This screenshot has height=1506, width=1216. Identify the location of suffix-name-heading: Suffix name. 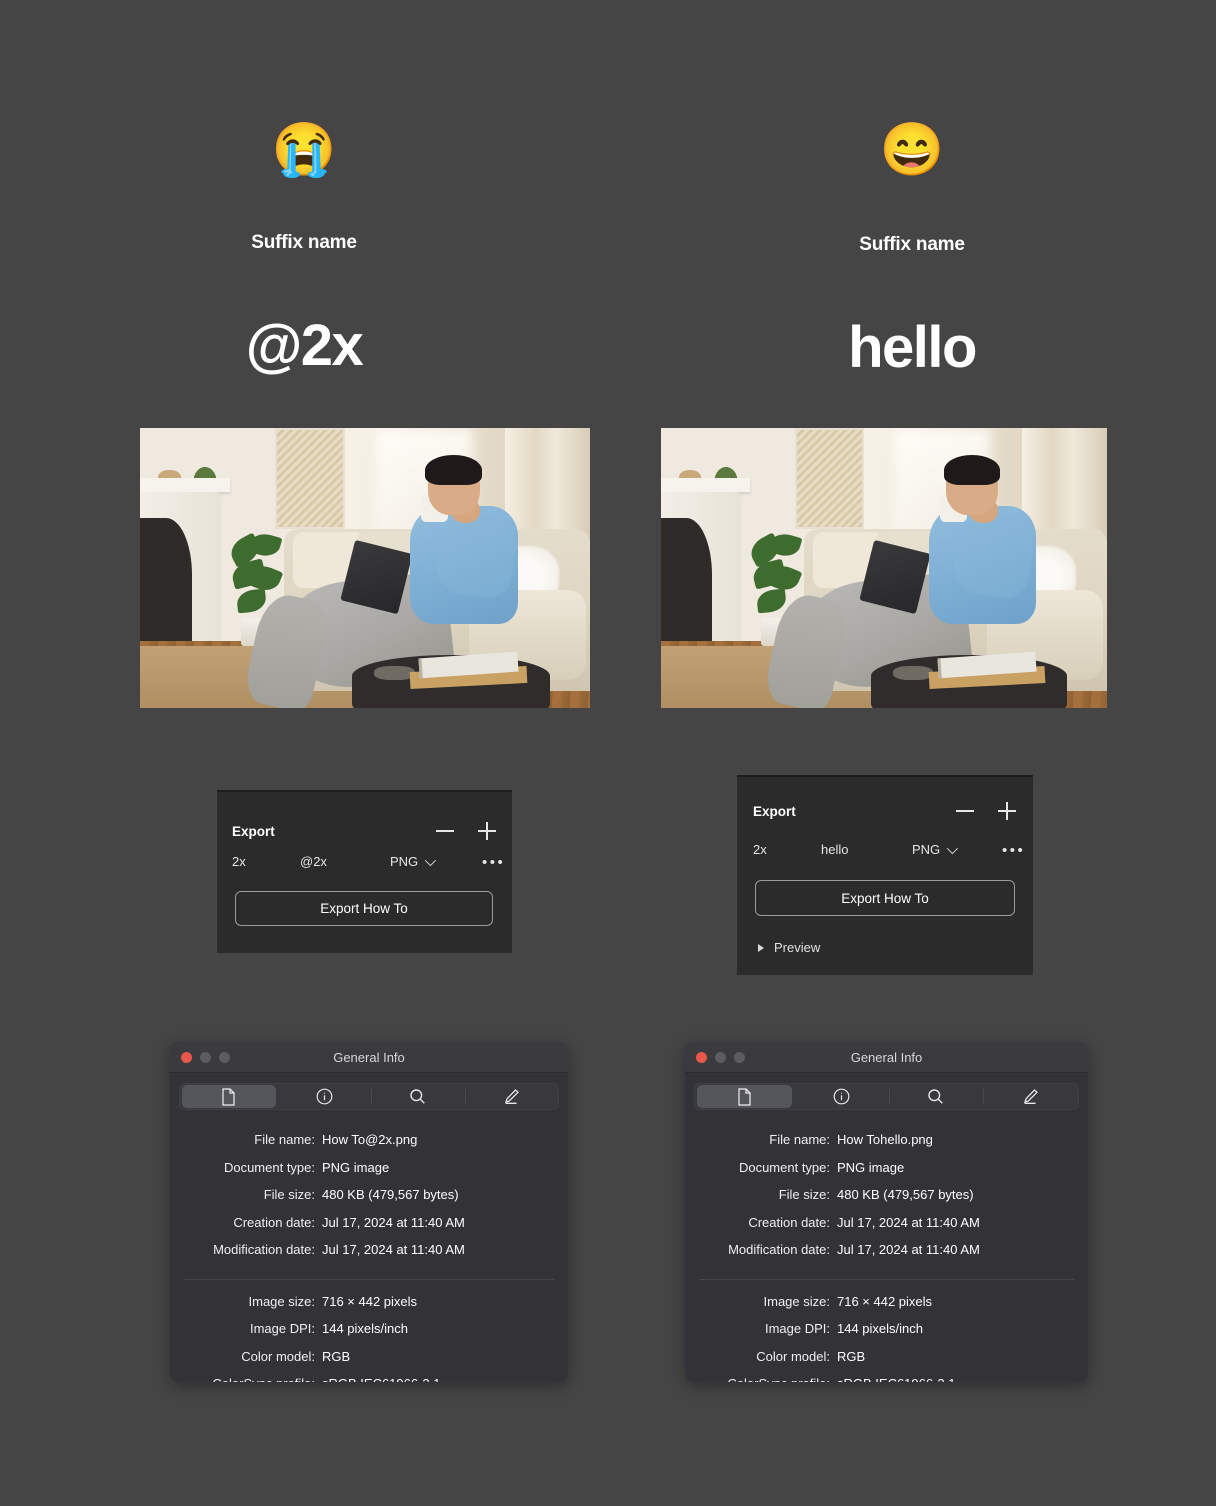
(304, 242).